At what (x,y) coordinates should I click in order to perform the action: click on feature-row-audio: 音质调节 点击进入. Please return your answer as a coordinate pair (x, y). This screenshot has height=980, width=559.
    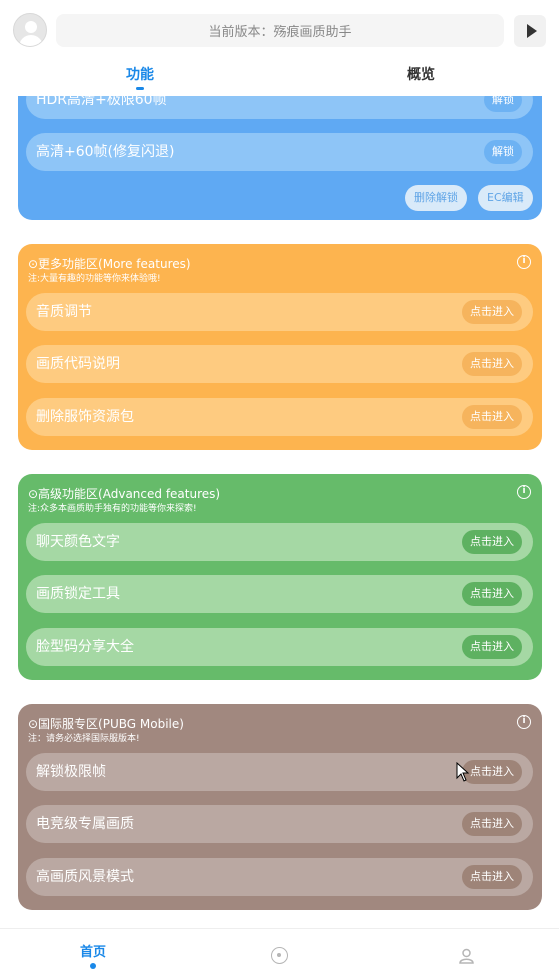
    Looking at the image, I should click on (279, 312).